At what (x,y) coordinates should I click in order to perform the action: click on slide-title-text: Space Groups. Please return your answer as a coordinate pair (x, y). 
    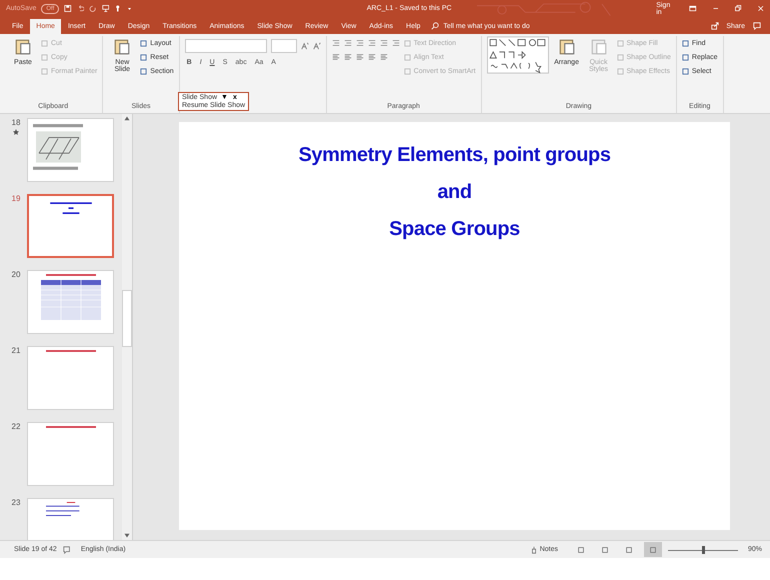
    Looking at the image, I should click on (454, 229).